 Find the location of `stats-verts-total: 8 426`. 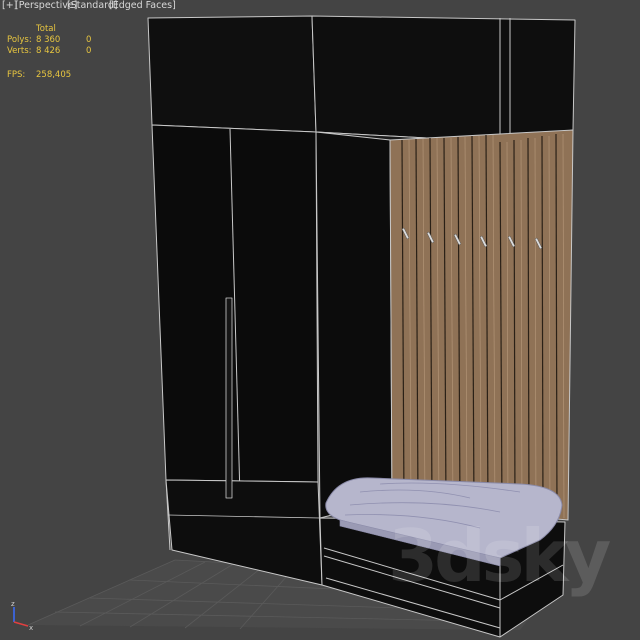

stats-verts-total: 8 426 is located at coordinates (48, 51).